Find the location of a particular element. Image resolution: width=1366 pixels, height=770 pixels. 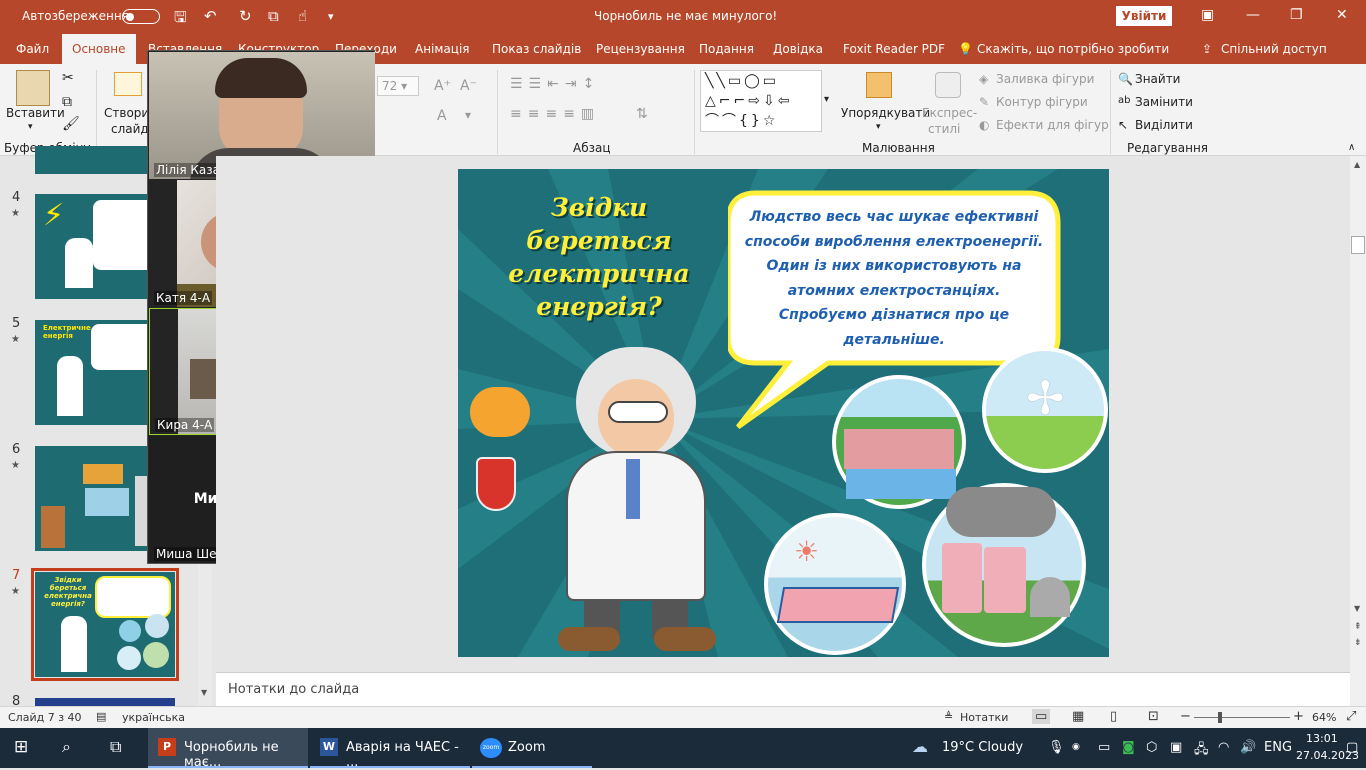

reading-view-icon: ▯ is located at coordinates (1113, 716).